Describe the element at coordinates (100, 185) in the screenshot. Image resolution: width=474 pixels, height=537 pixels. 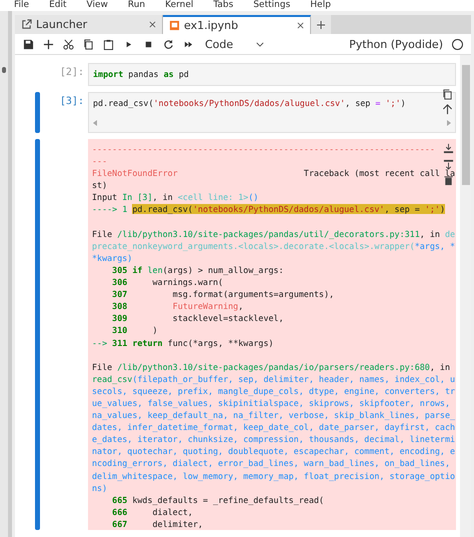
I see `traceback-line: st)` at that location.